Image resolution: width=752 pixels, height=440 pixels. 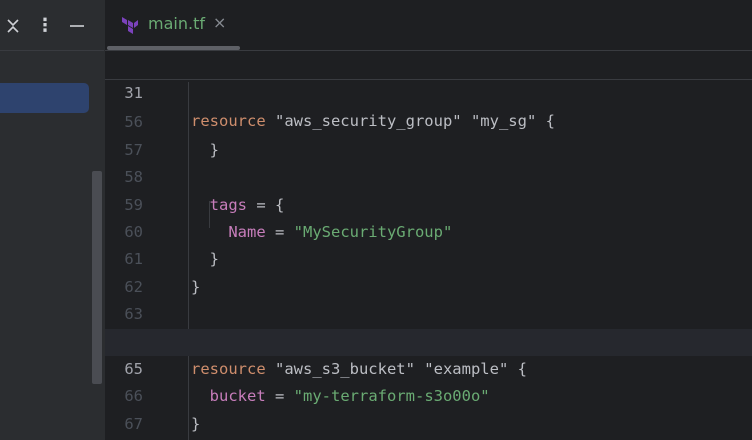 I want to click on tab-label: main.tf, so click(x=176, y=23).